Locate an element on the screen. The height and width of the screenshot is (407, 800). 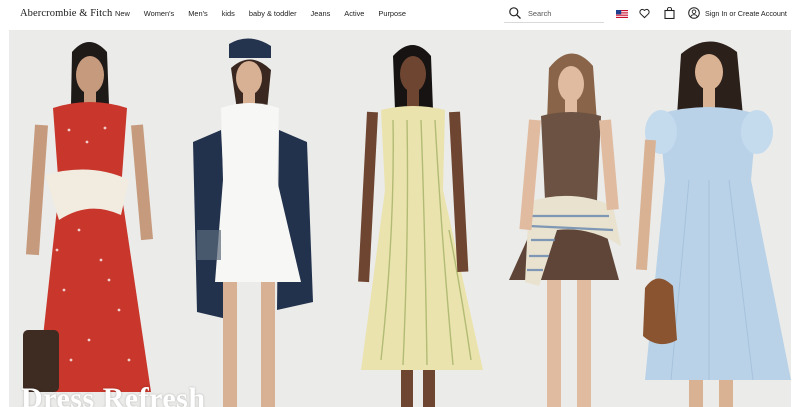
us-flag-icon is located at coordinates (622, 14).